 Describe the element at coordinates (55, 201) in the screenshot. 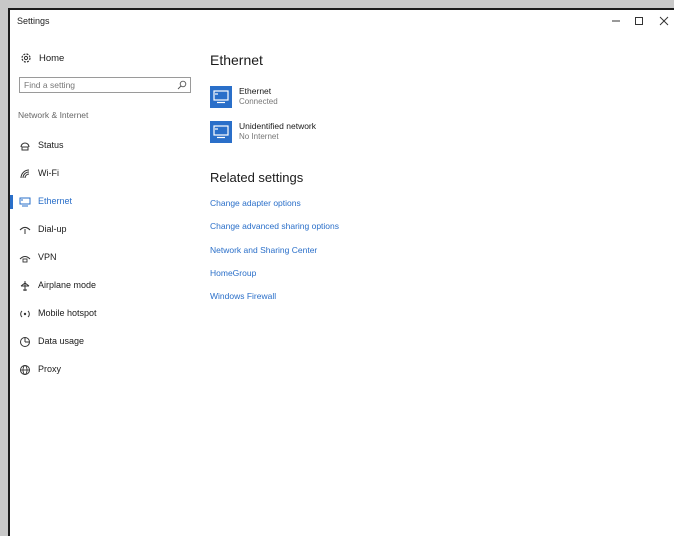

I see `sidebar-item-label: Ethernet` at that location.